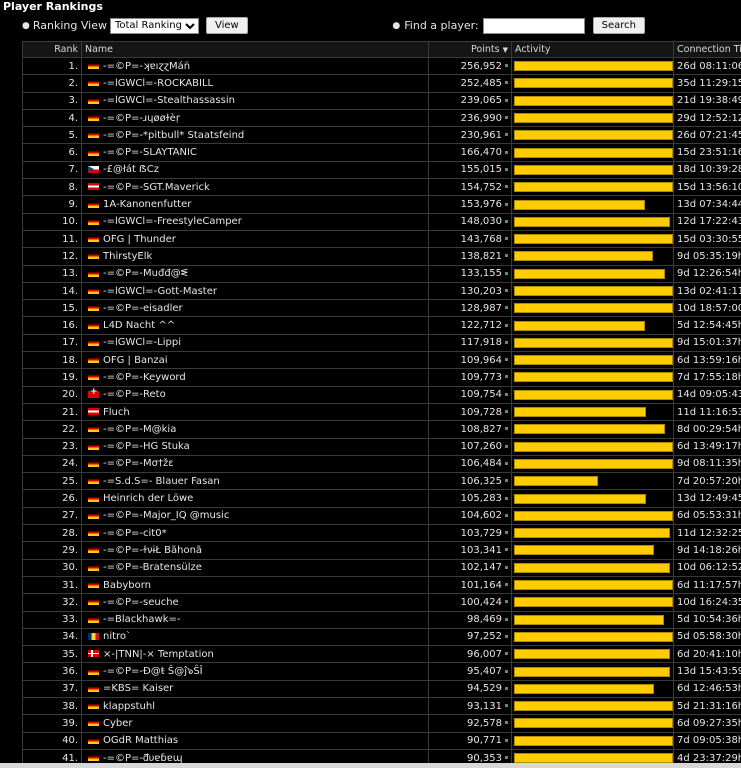 This screenshot has height=768, width=741. What do you see at coordinates (255, 83) in the screenshot?
I see `name-cell: -=lGWCl=-ROCKABILL` at bounding box center [255, 83].